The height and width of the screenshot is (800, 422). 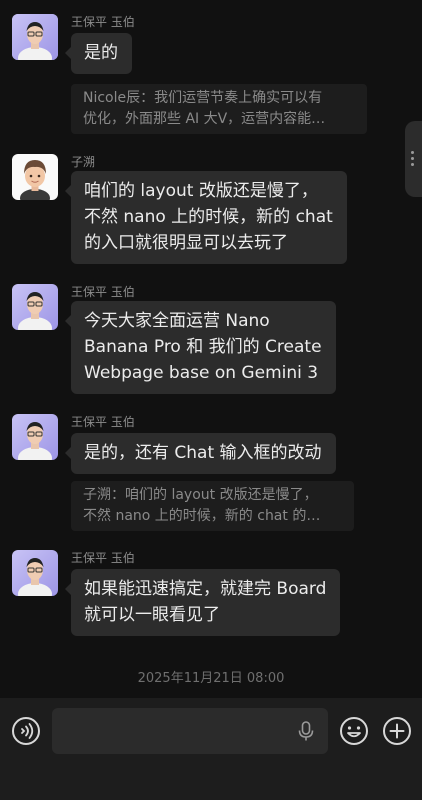 What do you see at coordinates (203, 453) in the screenshot?
I see `message-text: 是的，还有 Chat 输入框的改动` at bounding box center [203, 453].